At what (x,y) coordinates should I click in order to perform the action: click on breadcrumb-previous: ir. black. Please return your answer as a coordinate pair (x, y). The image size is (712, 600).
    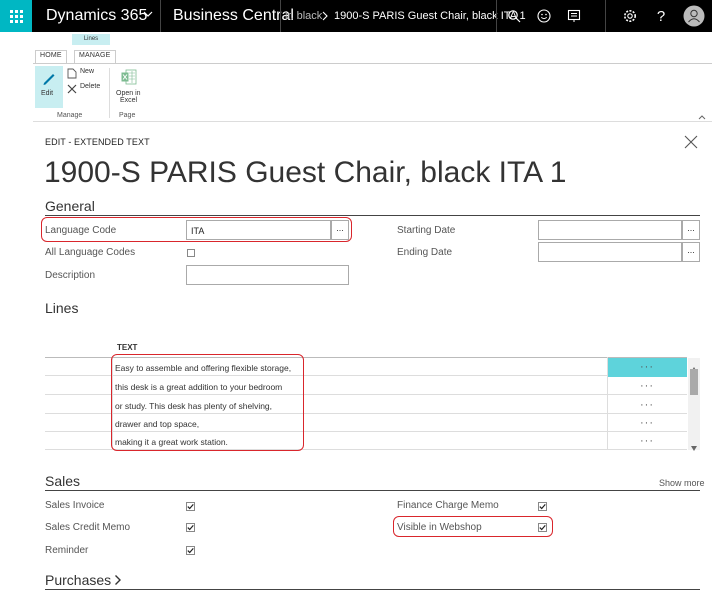
    Looking at the image, I should click on (303, 16).